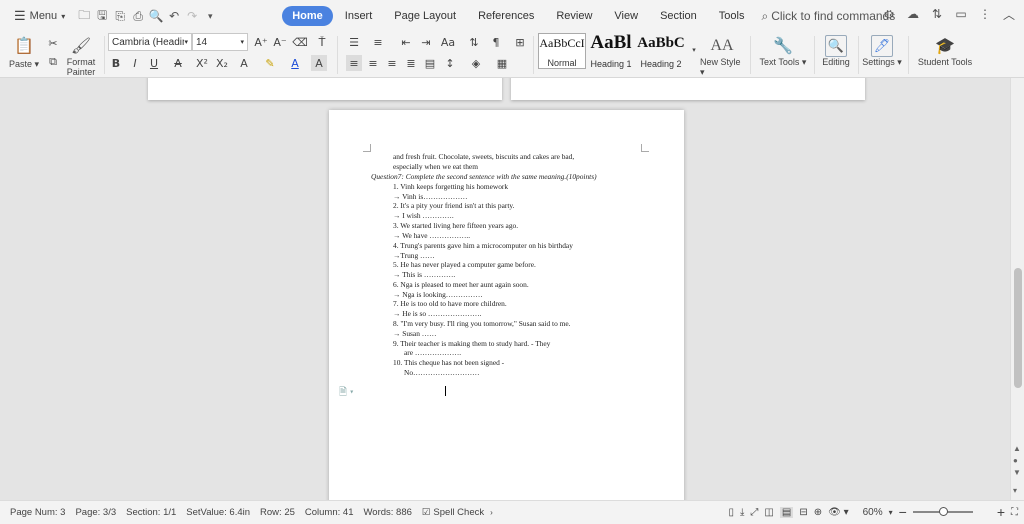 This screenshot has height=524, width=1024. Describe the element at coordinates (742, 512) in the screenshot. I see `outline-view-icon: ⤓` at that location.